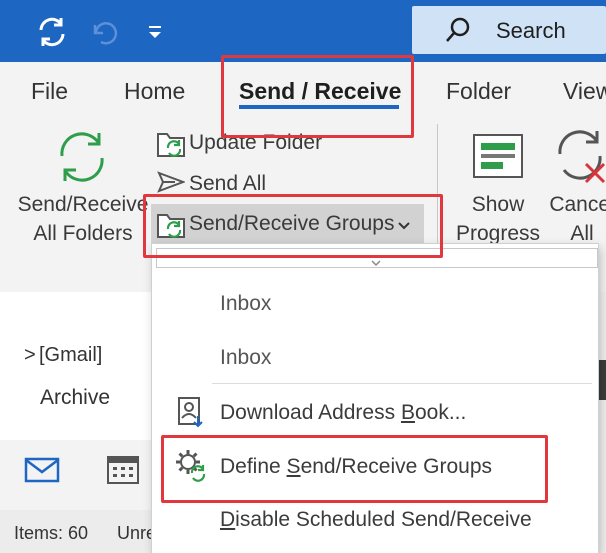 The height and width of the screenshot is (553, 606). Describe the element at coordinates (154, 91) in the screenshot. I see `tab-home: Home` at that location.